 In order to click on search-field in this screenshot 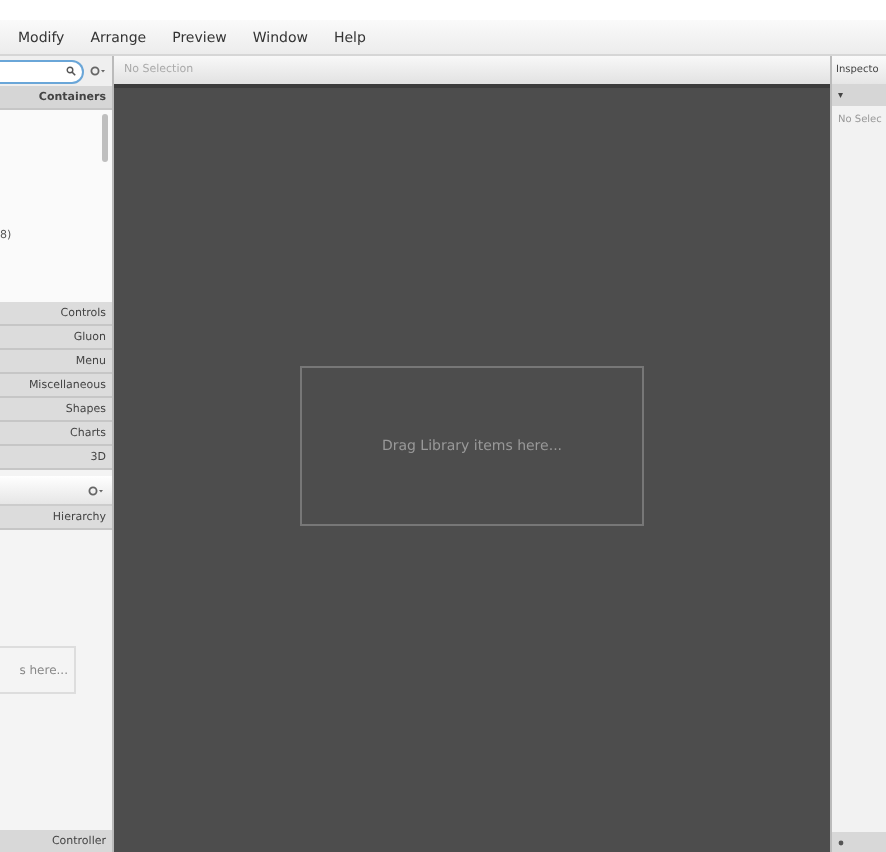, I will do `click(42, 71)`.